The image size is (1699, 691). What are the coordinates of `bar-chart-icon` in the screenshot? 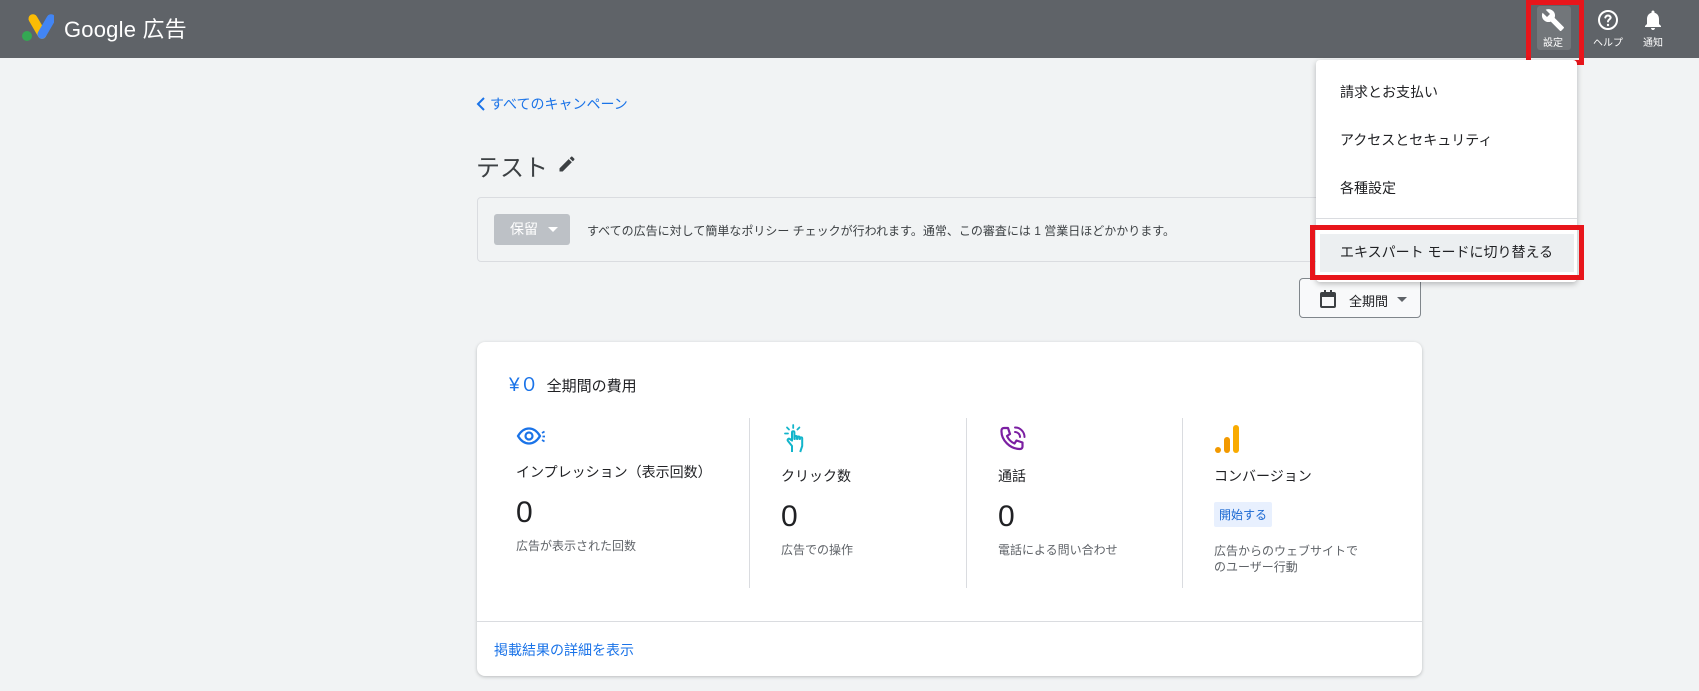 It's located at (1227, 439).